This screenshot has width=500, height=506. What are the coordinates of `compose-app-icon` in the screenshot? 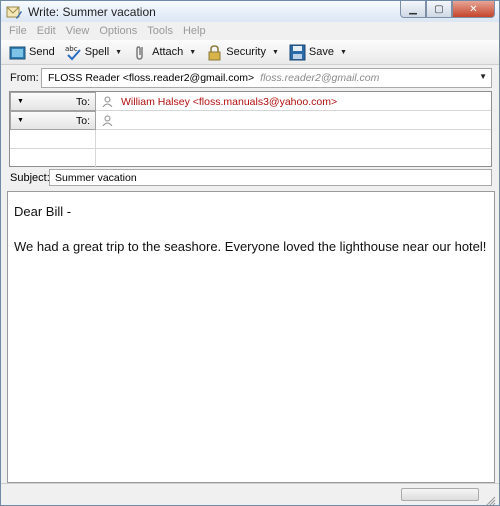 It's located at (14, 12).